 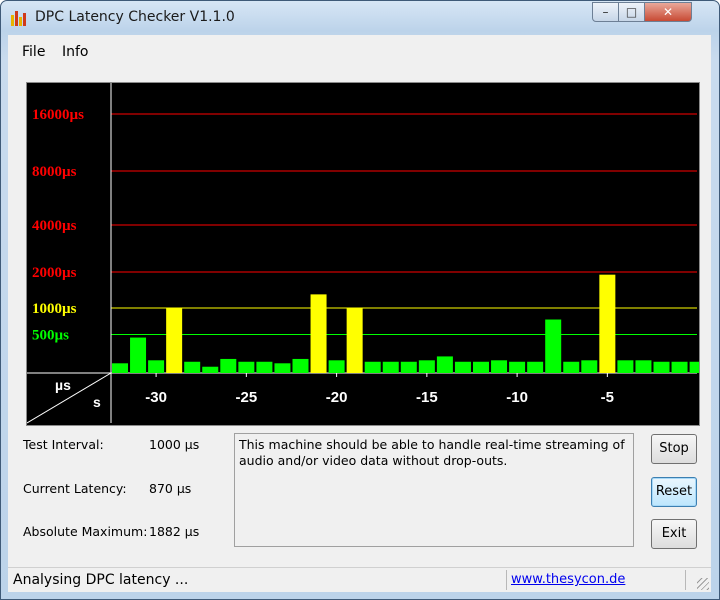 What do you see at coordinates (75, 52) in the screenshot?
I see `menu-info: Info` at bounding box center [75, 52].